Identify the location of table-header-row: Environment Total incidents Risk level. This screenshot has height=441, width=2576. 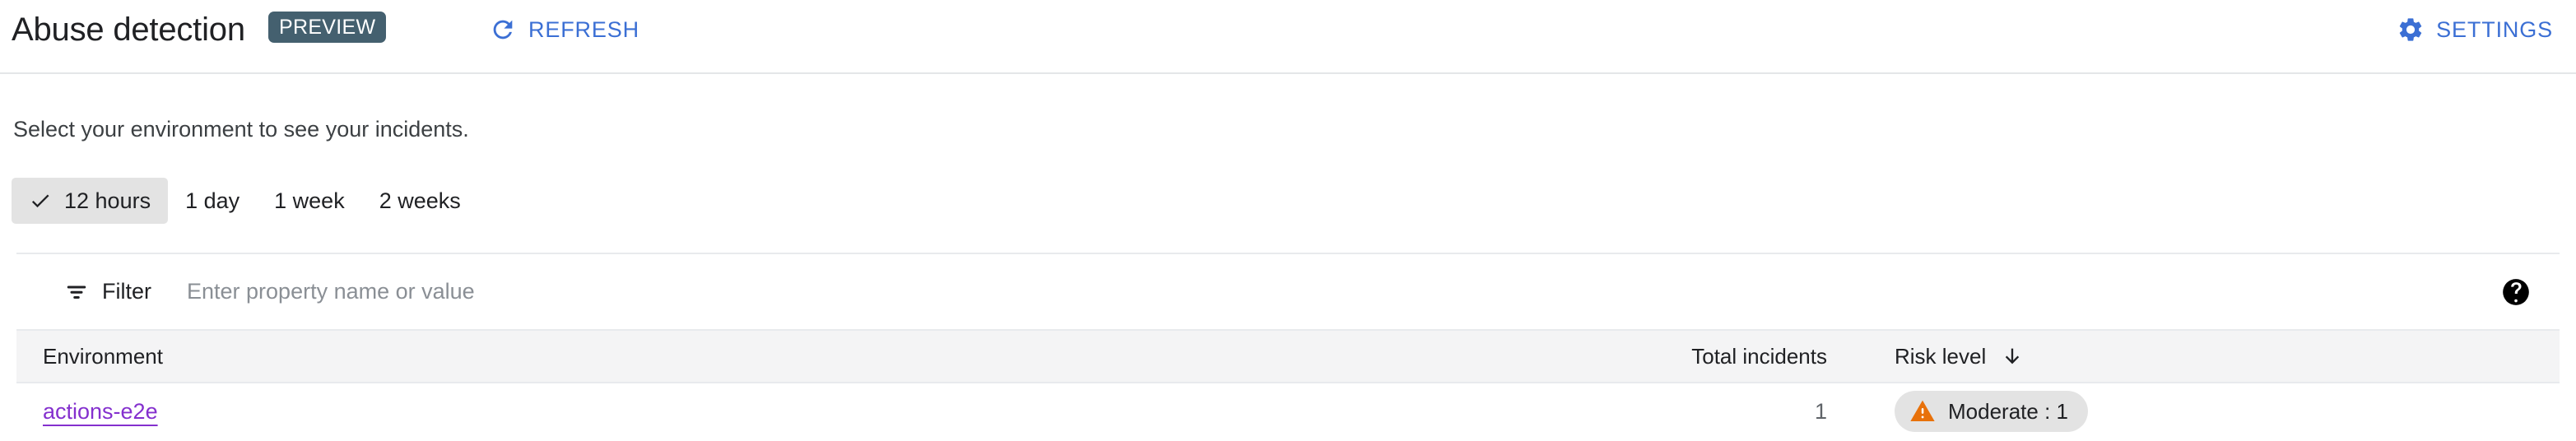
(1288, 356).